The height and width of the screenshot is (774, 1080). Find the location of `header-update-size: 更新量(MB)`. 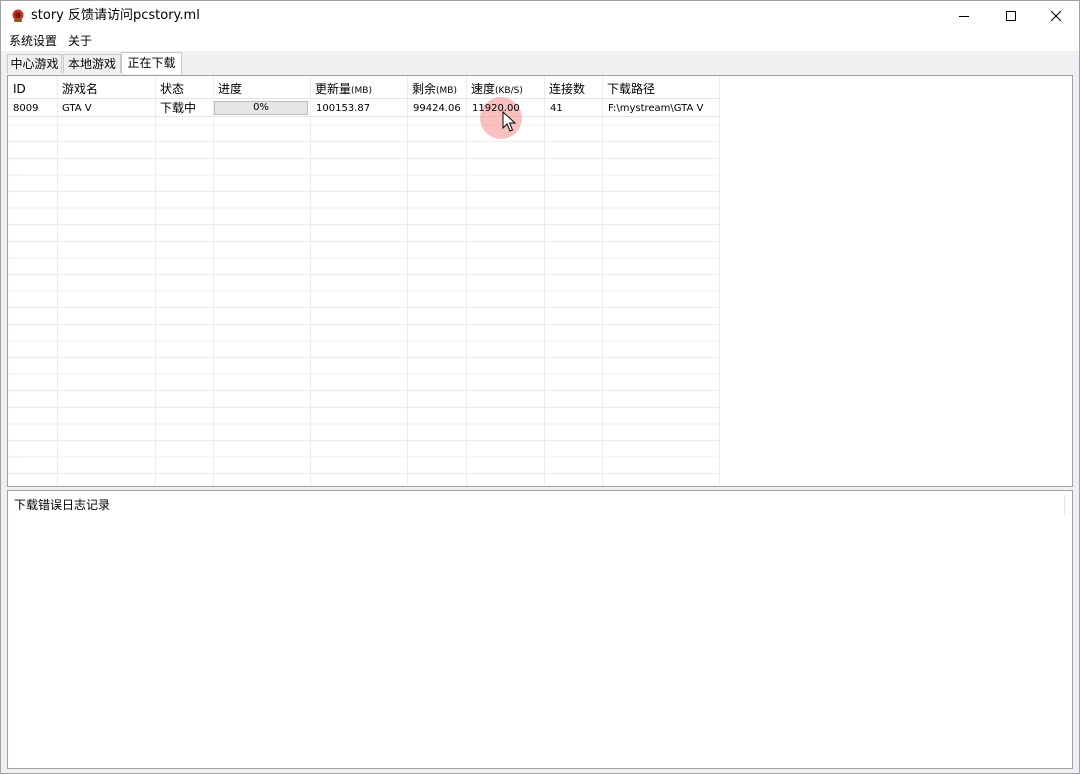

header-update-size: 更新量(MB) is located at coordinates (343, 90).